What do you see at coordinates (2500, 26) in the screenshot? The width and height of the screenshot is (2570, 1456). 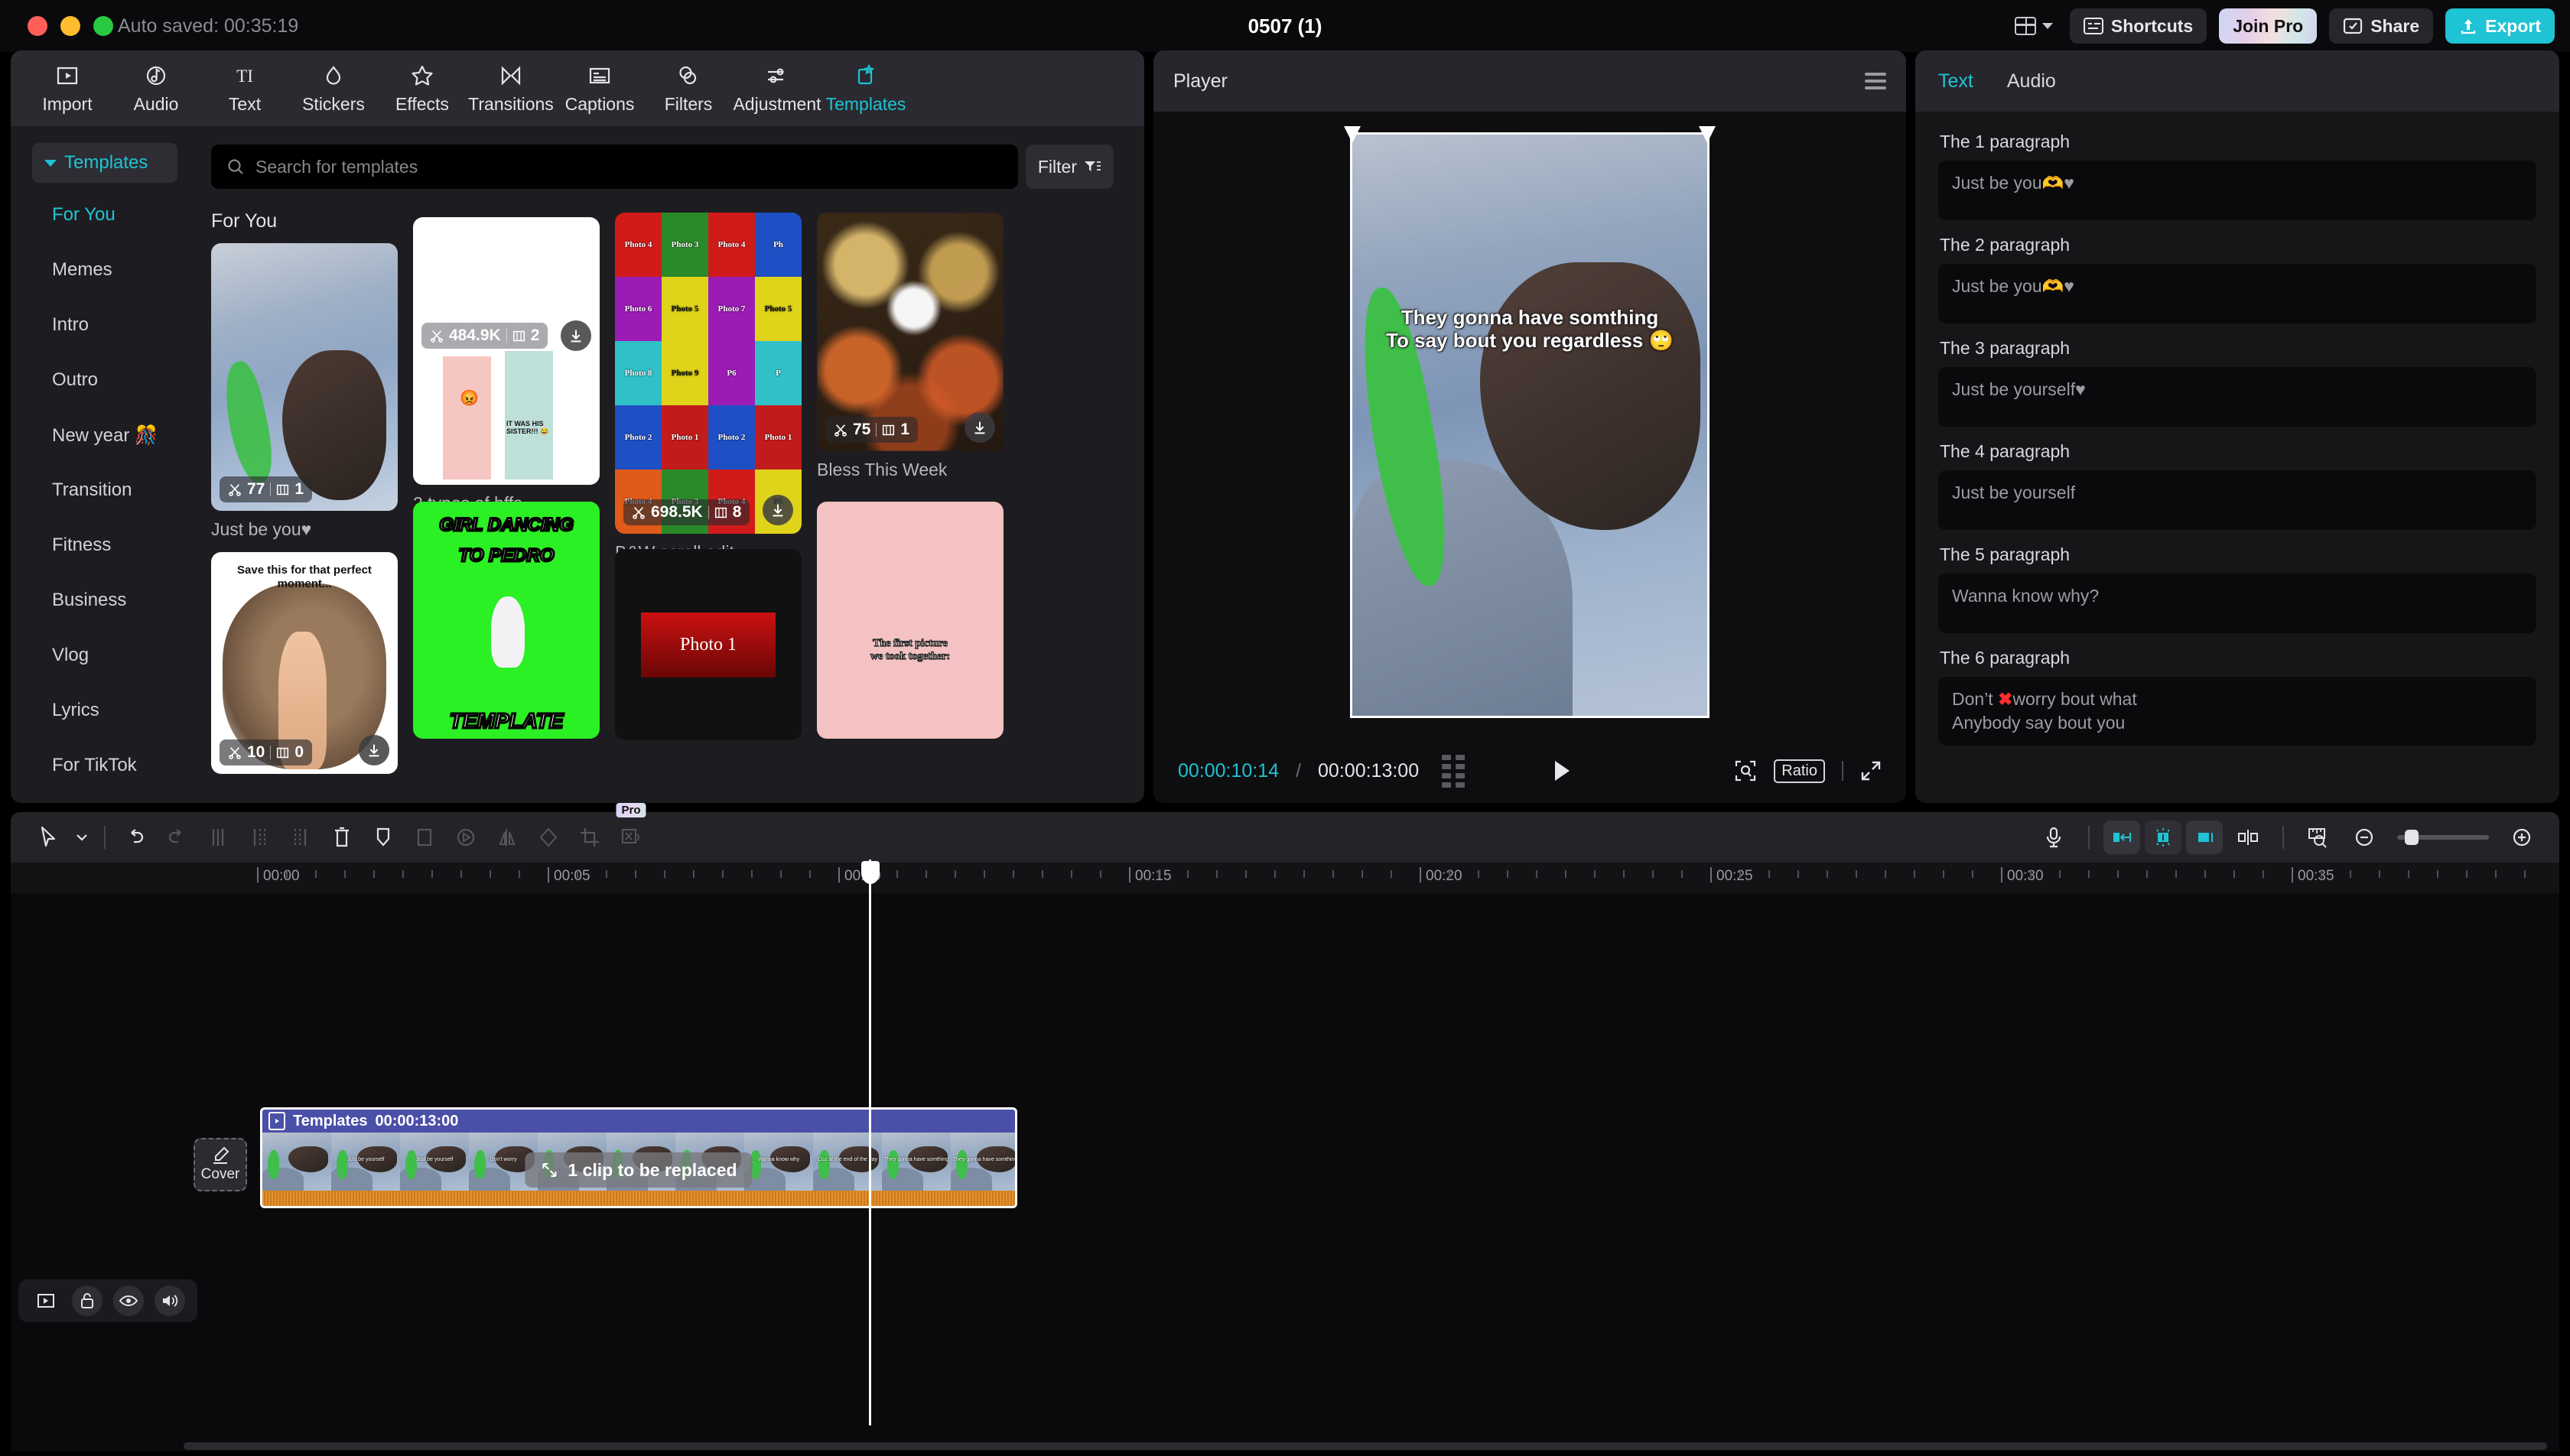 I see `export-button: Export` at bounding box center [2500, 26].